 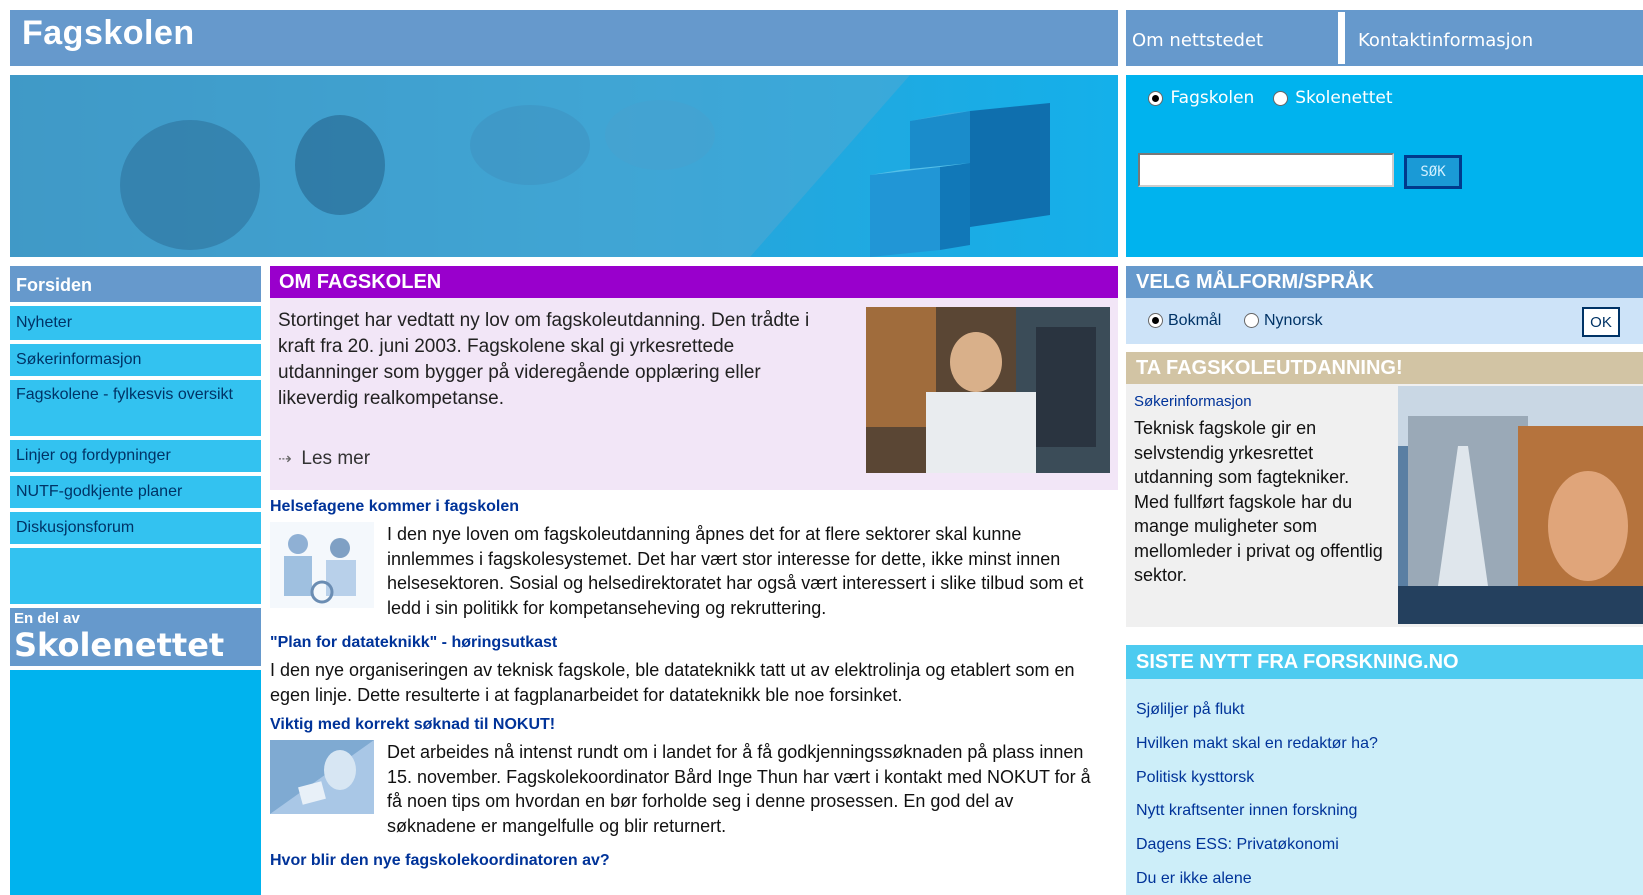 I want to click on search-panel: Fagskolen Skolenettet SØK, so click(x=1384, y=166).